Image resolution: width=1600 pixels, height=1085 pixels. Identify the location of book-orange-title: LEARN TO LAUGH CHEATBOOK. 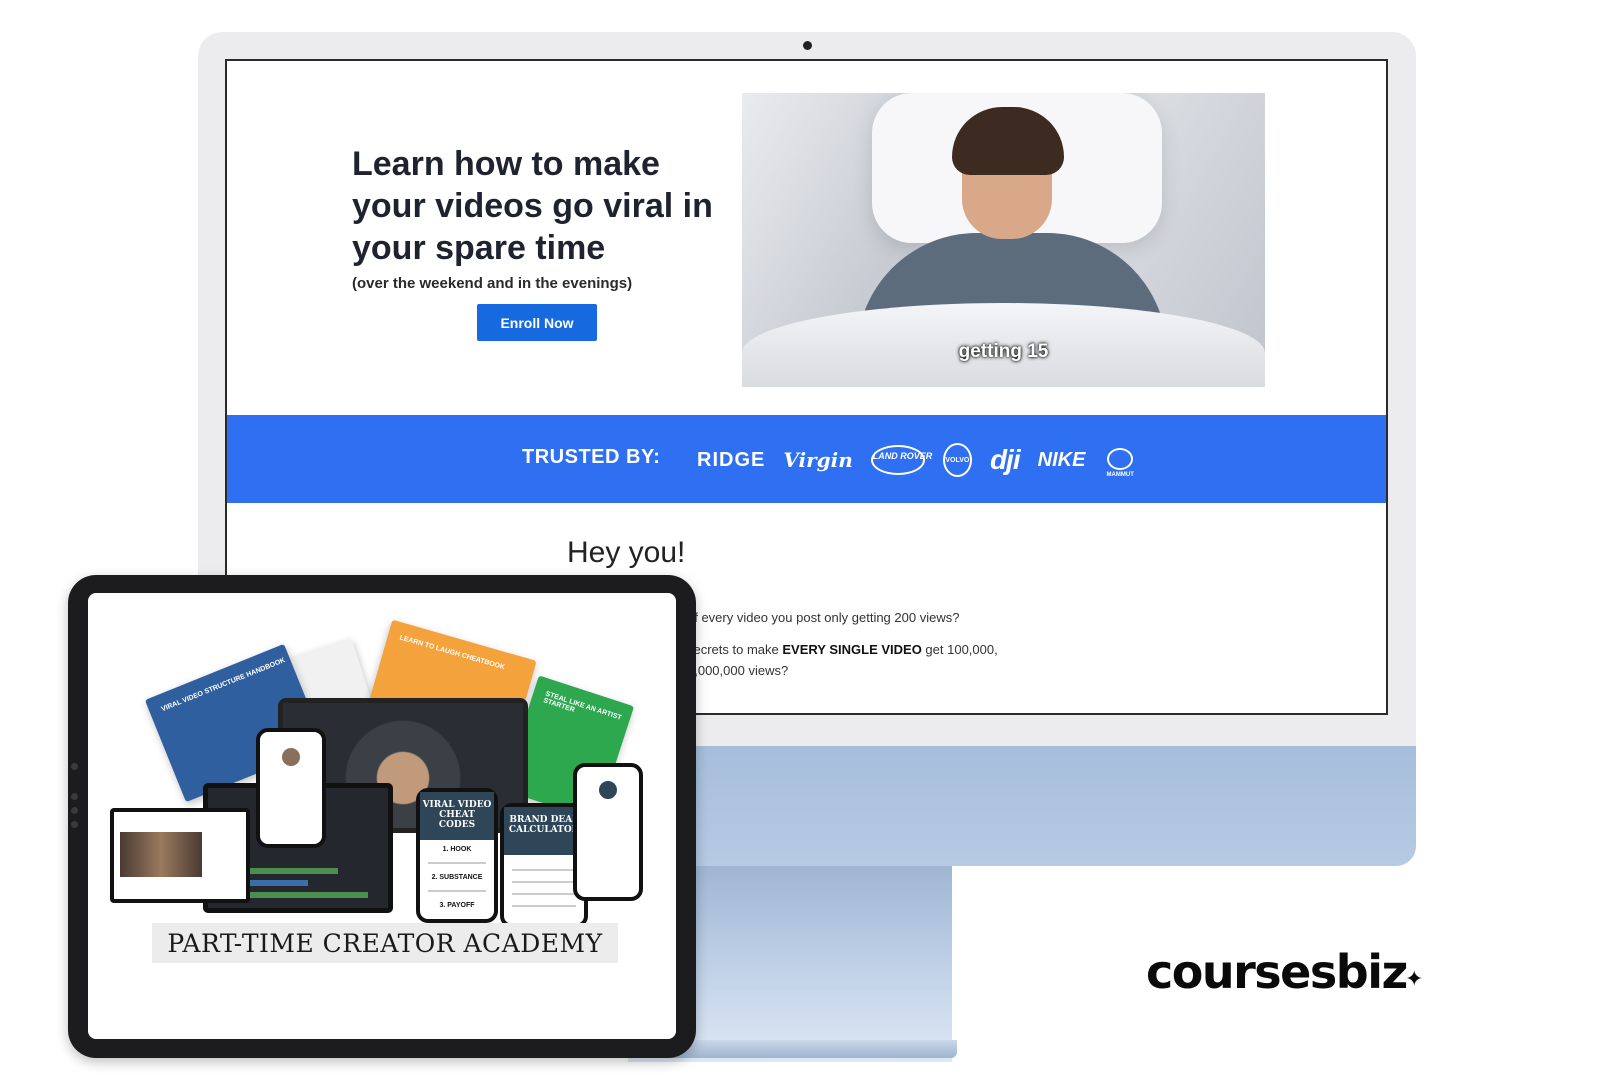
(452, 653).